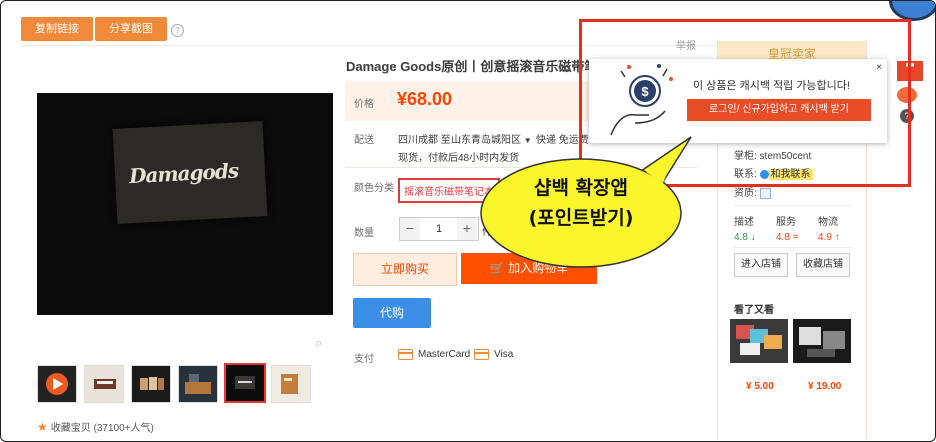 This screenshot has height=442, width=936. What do you see at coordinates (410, 229) in the screenshot?
I see `qty-decrease-button: −` at bounding box center [410, 229].